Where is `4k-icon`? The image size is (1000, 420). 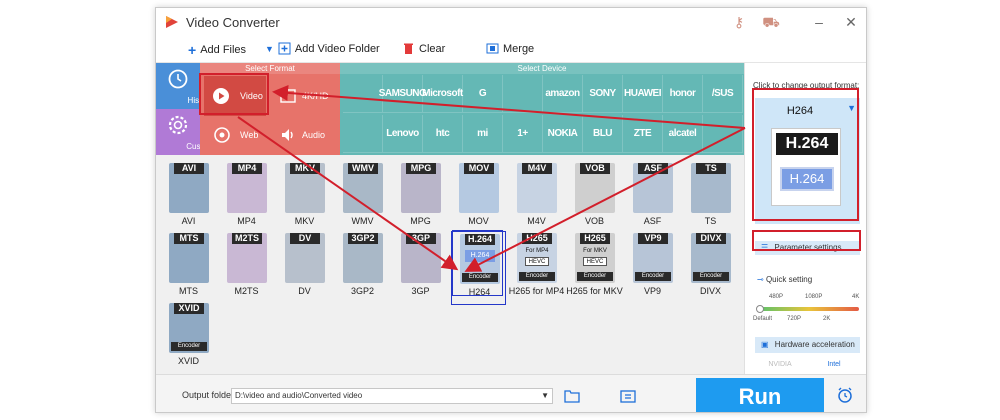
4k-icon is located at coordinates (288, 96).